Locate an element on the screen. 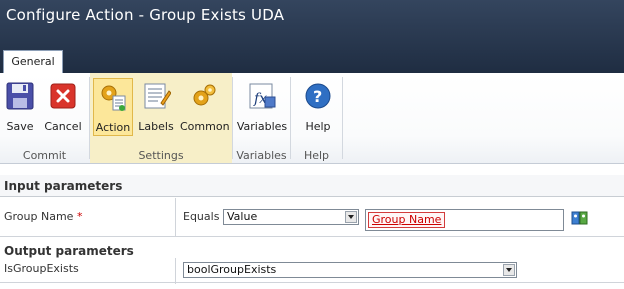 The height and width of the screenshot is (289, 624). cancel-label: Cancel is located at coordinates (63, 126).